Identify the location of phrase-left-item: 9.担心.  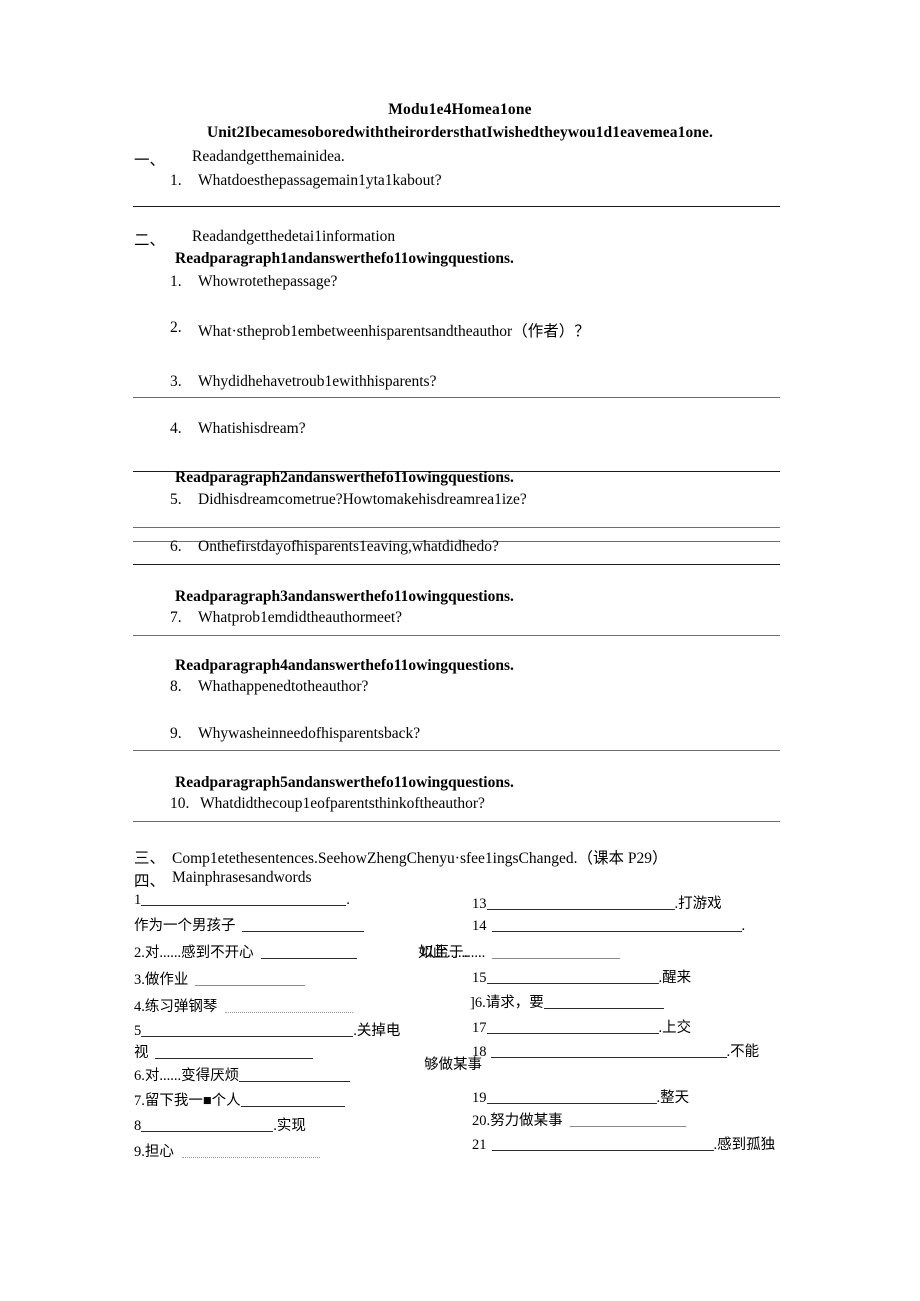
(227, 1150).